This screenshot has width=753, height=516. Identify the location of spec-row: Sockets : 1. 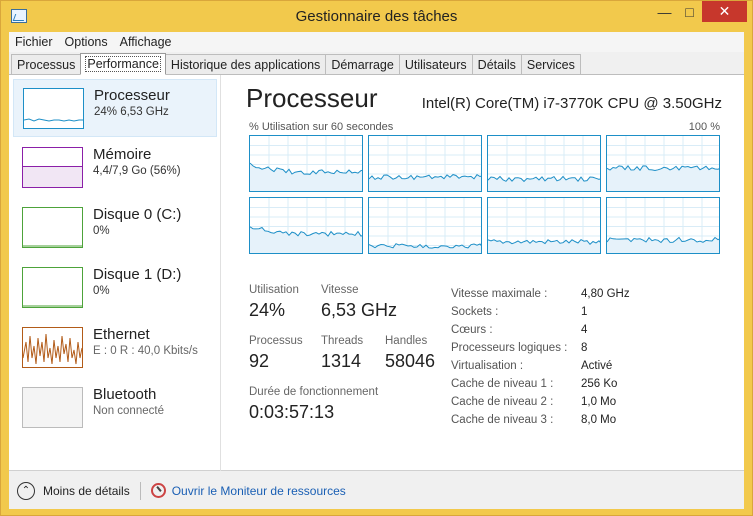
(591, 312).